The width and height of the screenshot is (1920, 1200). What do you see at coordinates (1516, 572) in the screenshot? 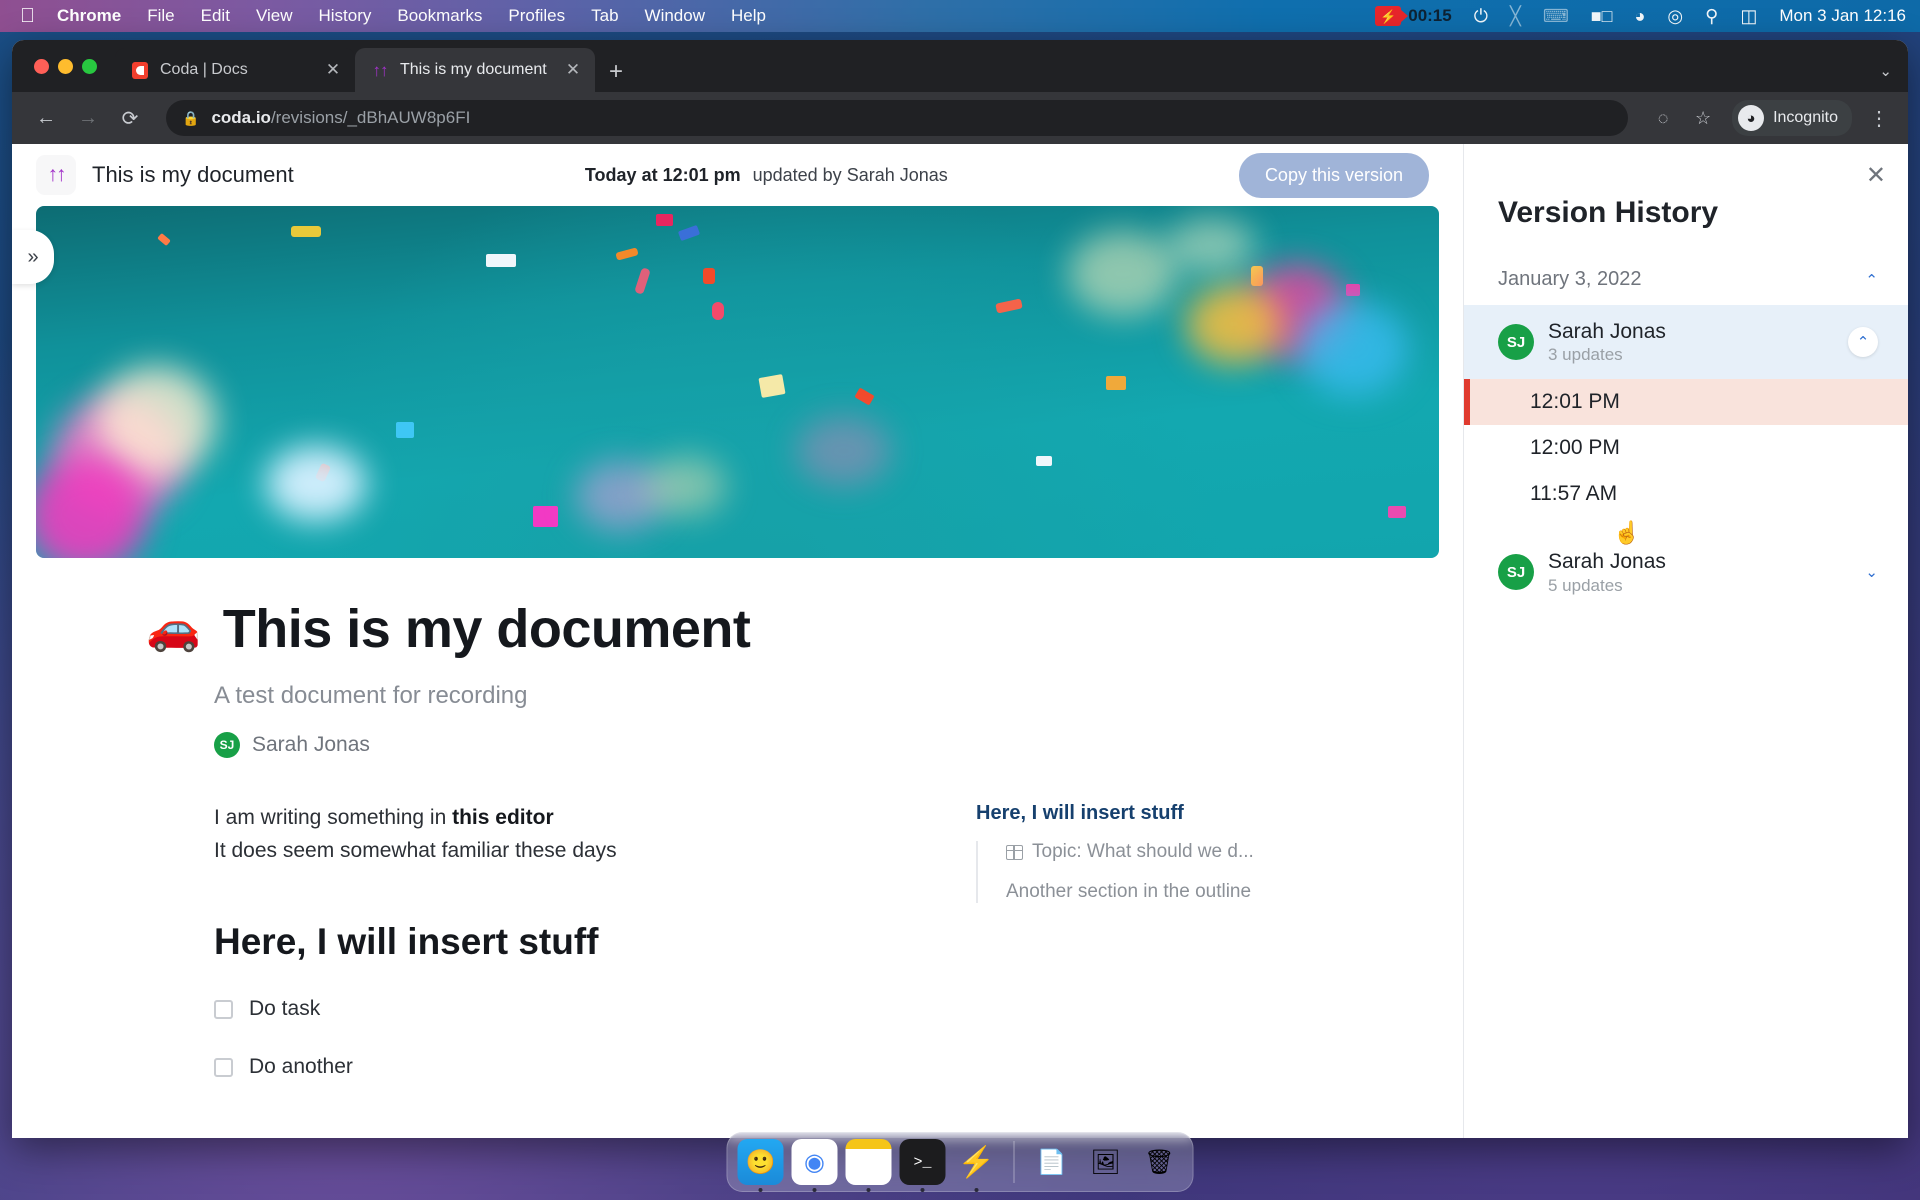
I see `avatar: SJ` at bounding box center [1516, 572].